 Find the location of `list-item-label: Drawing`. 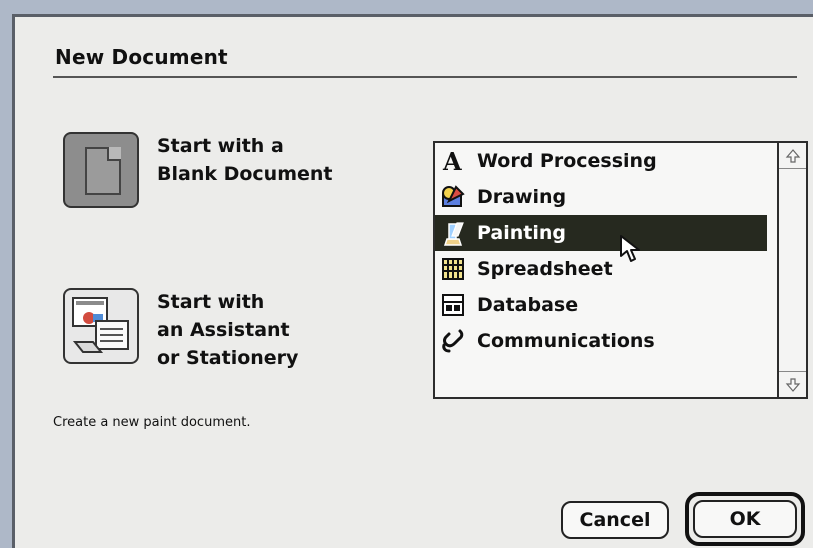

list-item-label: Drawing is located at coordinates (522, 197).